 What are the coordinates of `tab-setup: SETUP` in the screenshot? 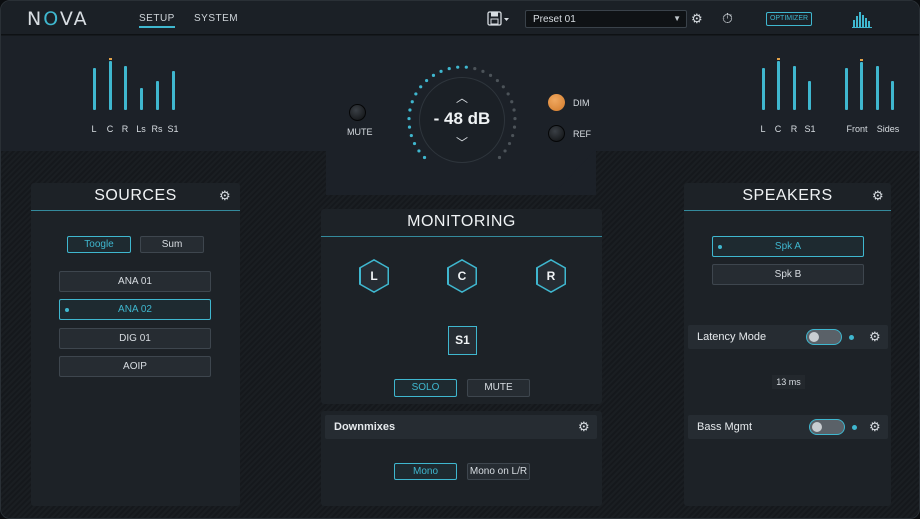 It's located at (157, 20).